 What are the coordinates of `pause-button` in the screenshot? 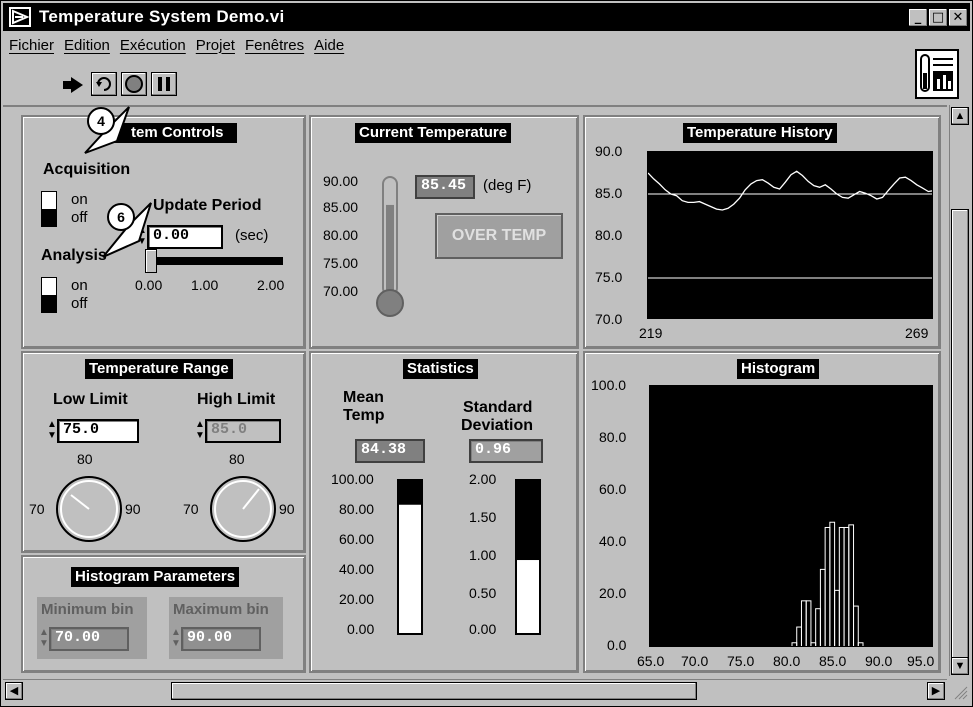 It's located at (164, 84).